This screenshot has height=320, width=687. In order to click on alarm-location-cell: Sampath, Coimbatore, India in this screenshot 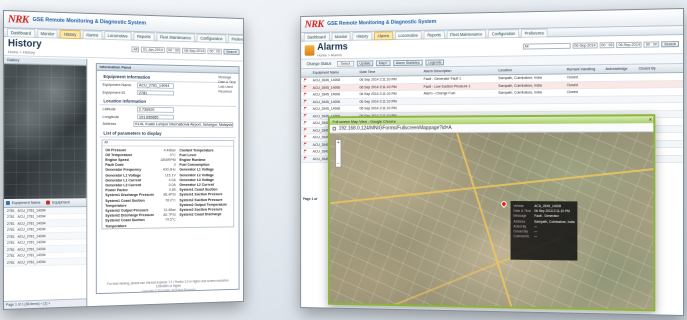, I will do `click(520, 92)`.